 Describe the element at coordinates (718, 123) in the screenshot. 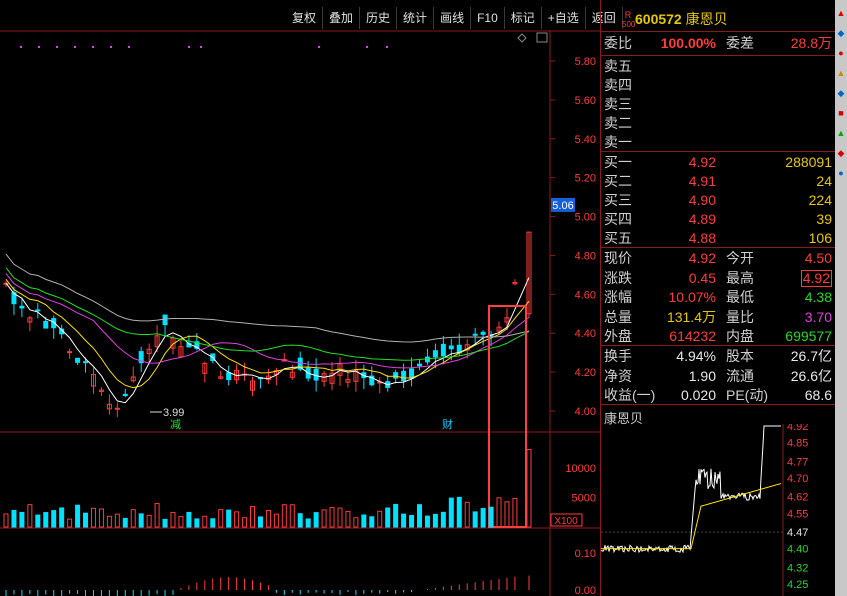

I see `sell-row: 卖二` at that location.